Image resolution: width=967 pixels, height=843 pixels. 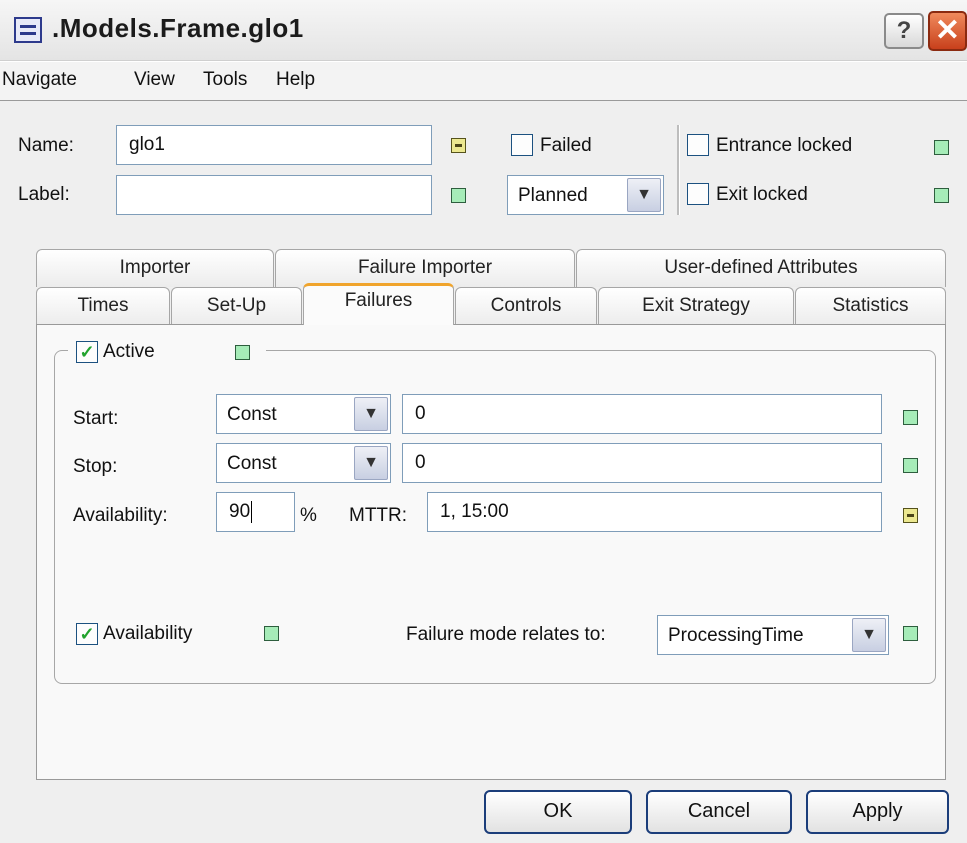 I want to click on failure-mode-value: ProcessingTime, so click(x=736, y=635).